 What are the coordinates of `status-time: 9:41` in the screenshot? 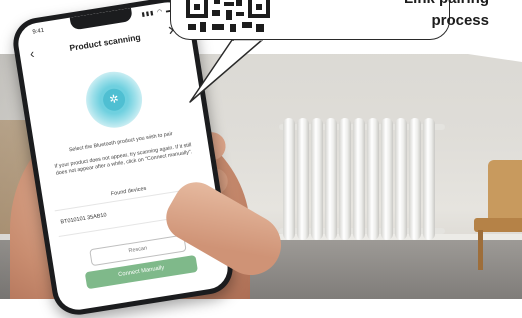 It's located at (38, 31).